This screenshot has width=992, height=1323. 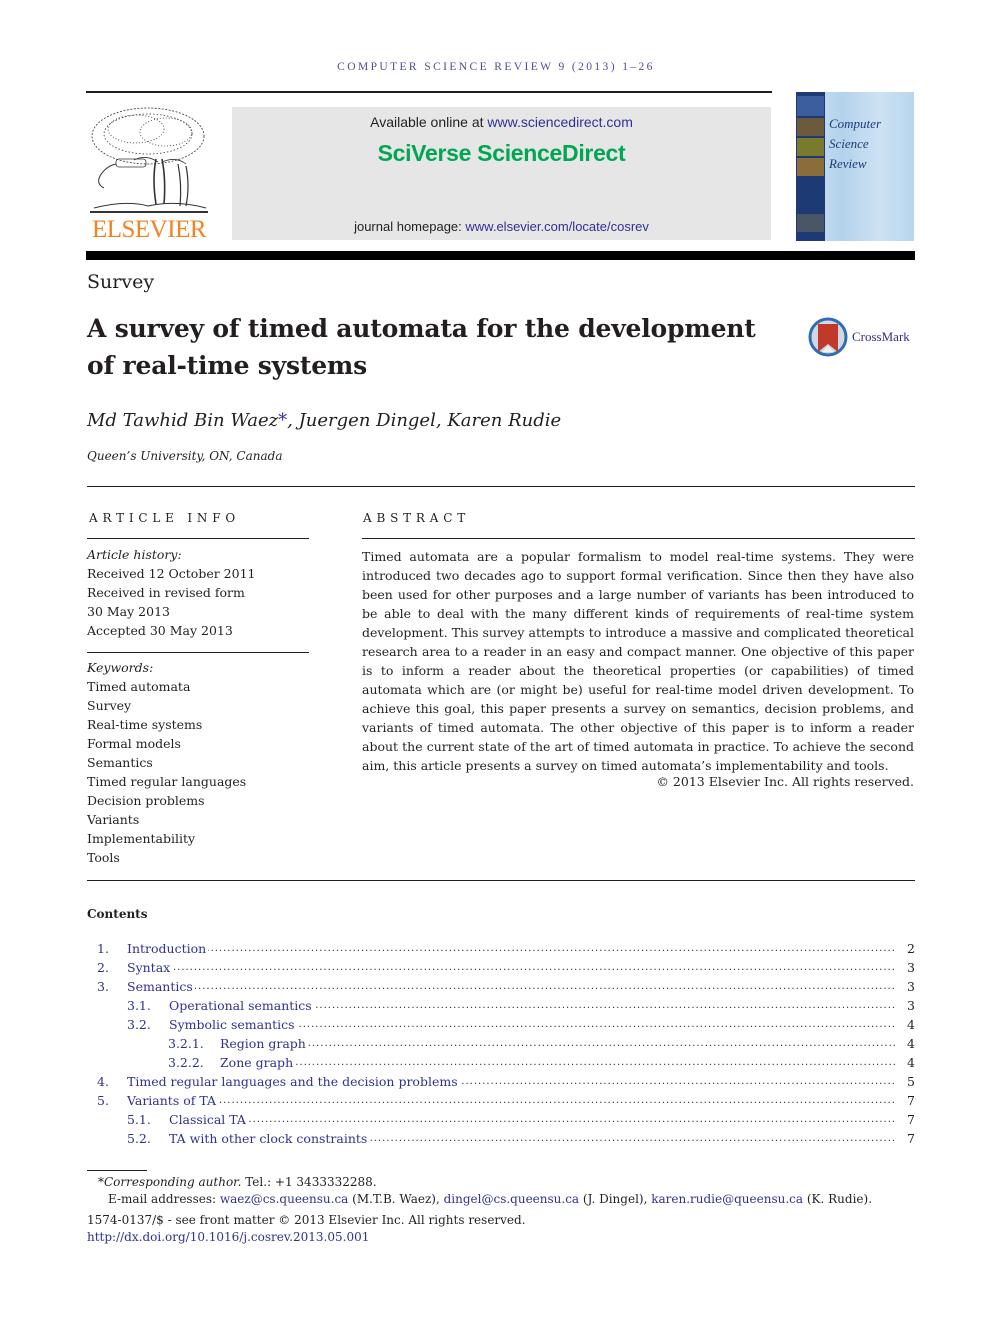 What do you see at coordinates (511, 1199) in the screenshot?
I see `email-link: dingel@cs.queensu.ca` at bounding box center [511, 1199].